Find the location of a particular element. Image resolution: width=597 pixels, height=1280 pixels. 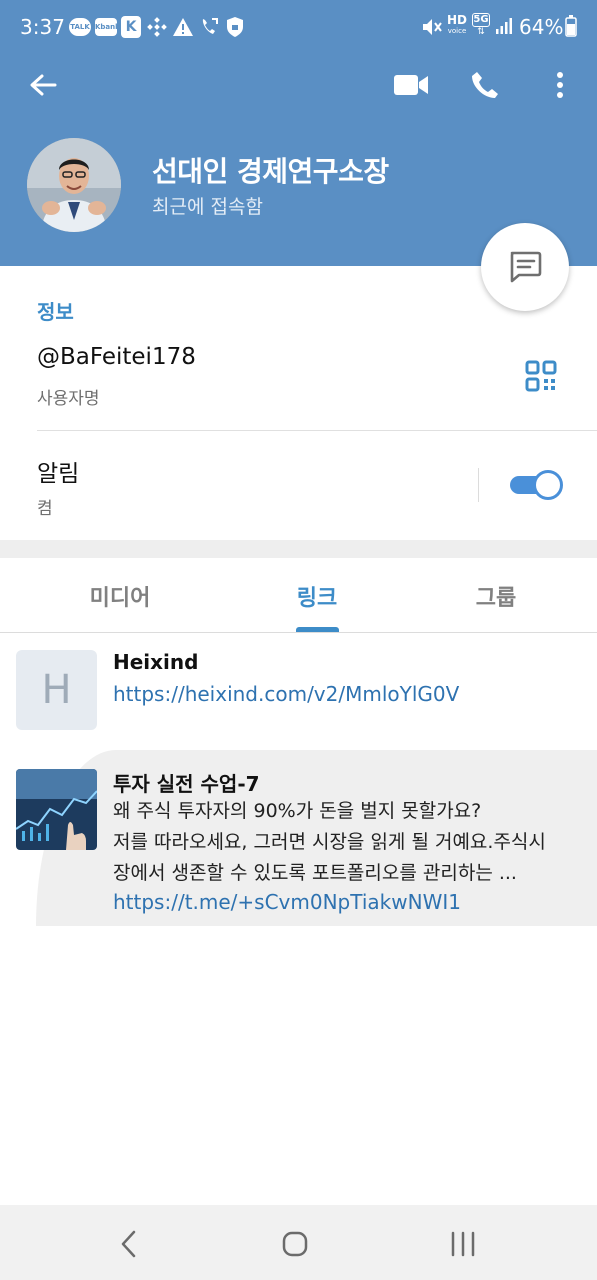

k-app-icon: K is located at coordinates (131, 27).